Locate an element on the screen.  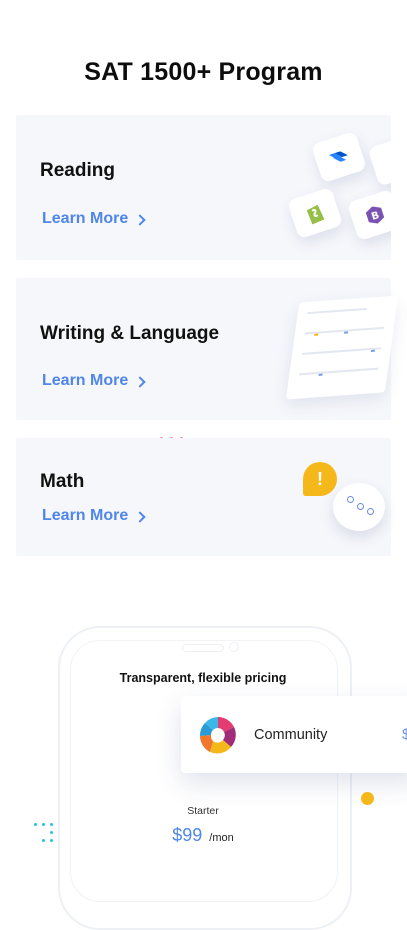
card-title-math: Math is located at coordinates (62, 481).